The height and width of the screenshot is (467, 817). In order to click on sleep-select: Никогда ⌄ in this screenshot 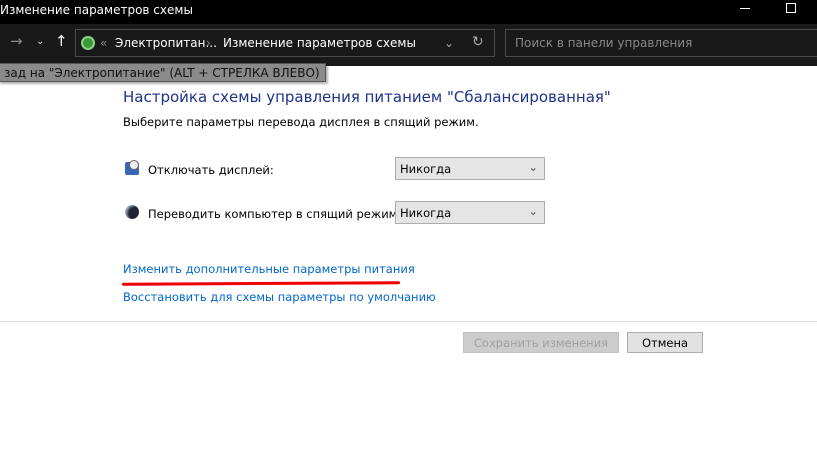, I will do `click(470, 212)`.